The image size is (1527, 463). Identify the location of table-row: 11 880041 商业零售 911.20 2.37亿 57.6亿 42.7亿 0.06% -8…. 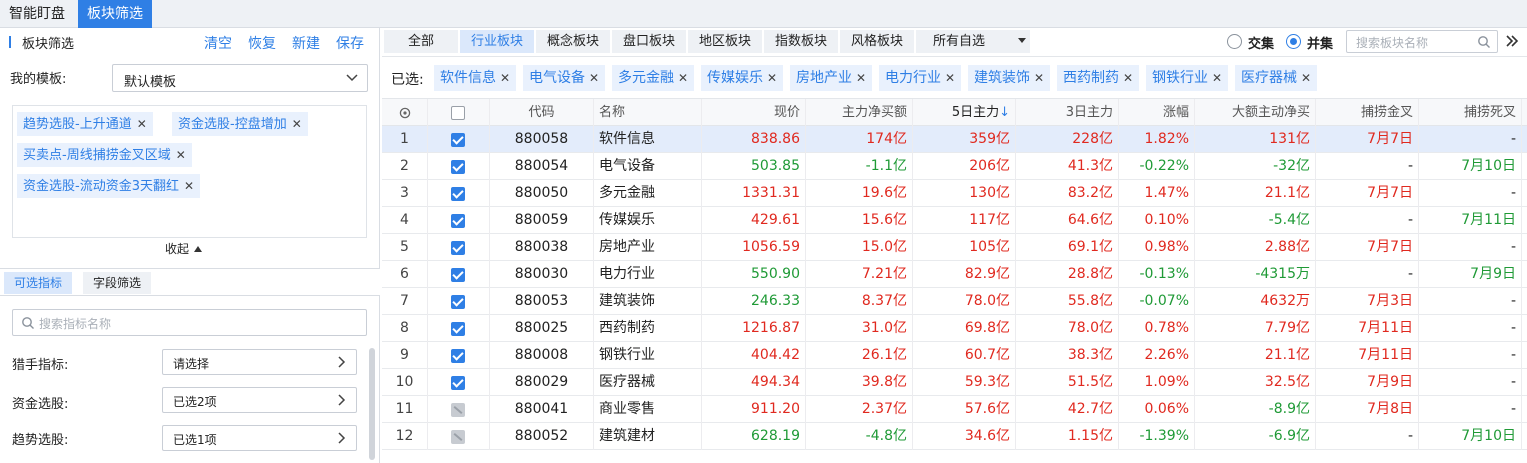
(954, 409).